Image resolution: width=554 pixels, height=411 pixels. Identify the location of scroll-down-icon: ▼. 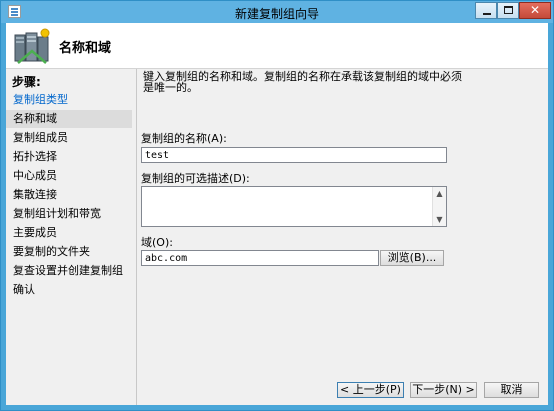
(439, 219).